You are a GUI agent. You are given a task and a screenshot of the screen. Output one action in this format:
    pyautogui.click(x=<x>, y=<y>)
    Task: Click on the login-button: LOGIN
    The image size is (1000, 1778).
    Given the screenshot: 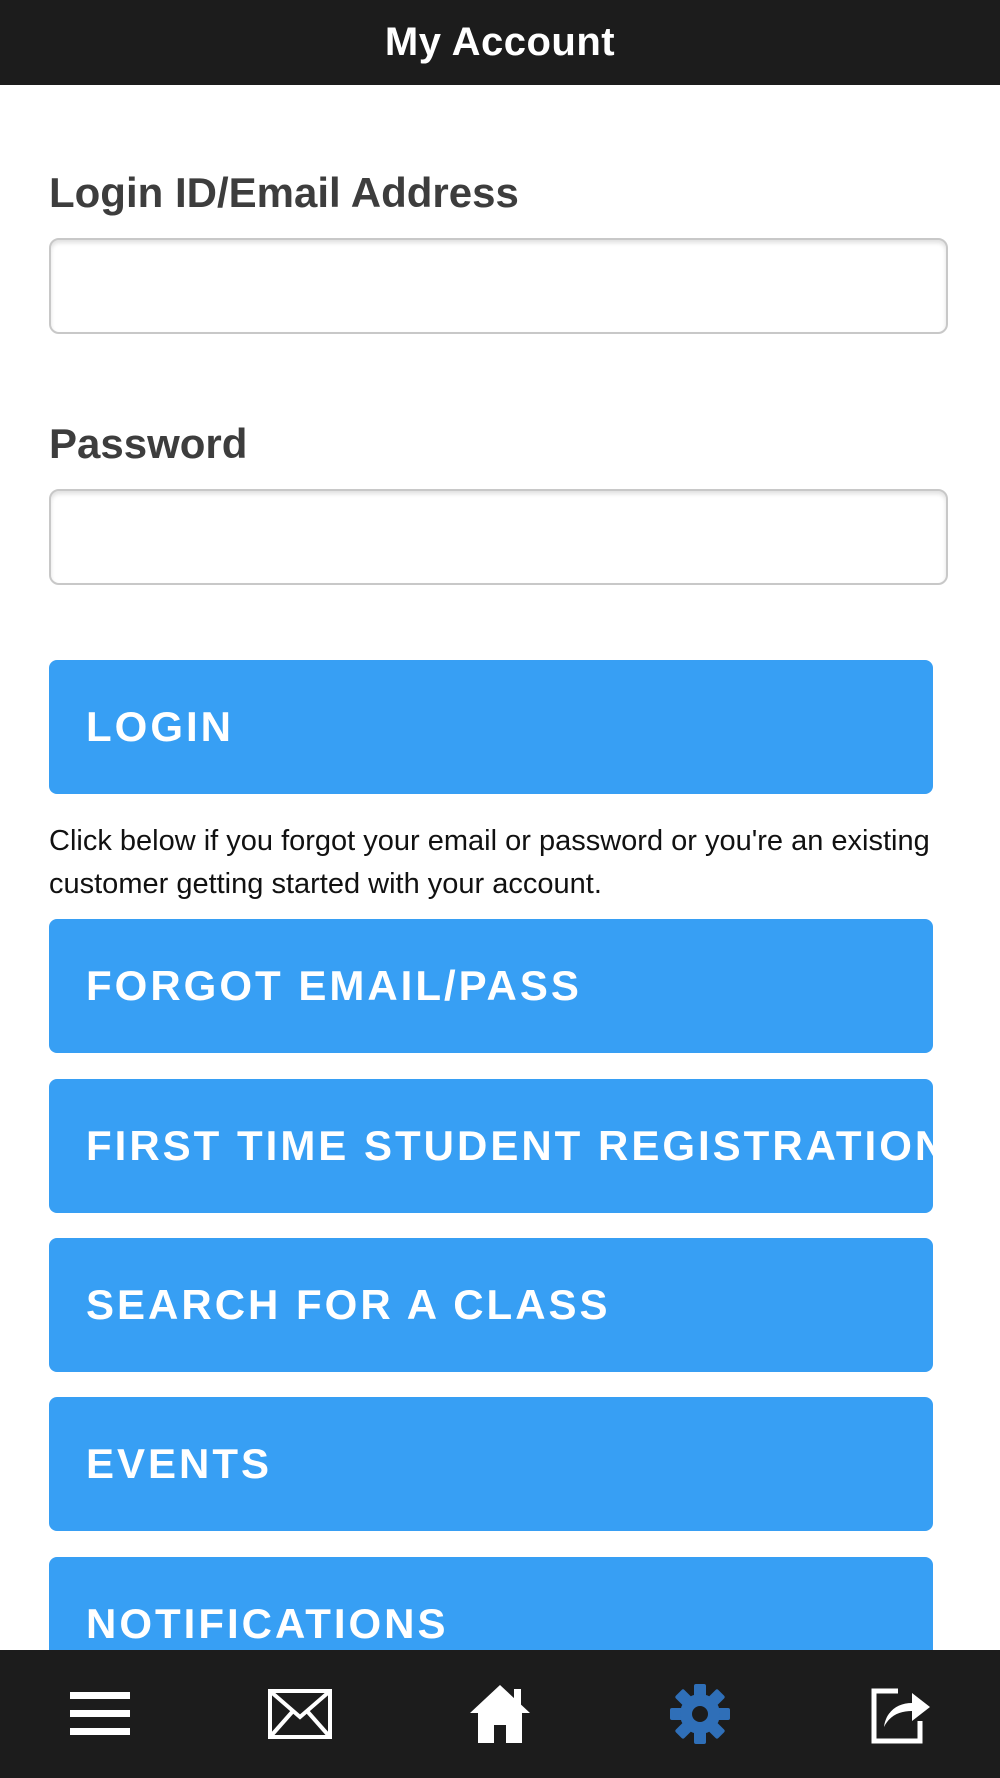 What is the action you would take?
    pyautogui.click(x=491, y=727)
    